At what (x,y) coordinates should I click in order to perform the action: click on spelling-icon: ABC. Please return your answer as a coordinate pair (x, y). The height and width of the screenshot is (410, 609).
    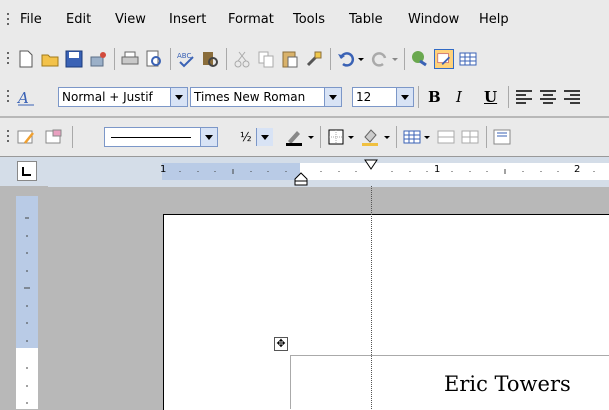
    Looking at the image, I should click on (186, 59).